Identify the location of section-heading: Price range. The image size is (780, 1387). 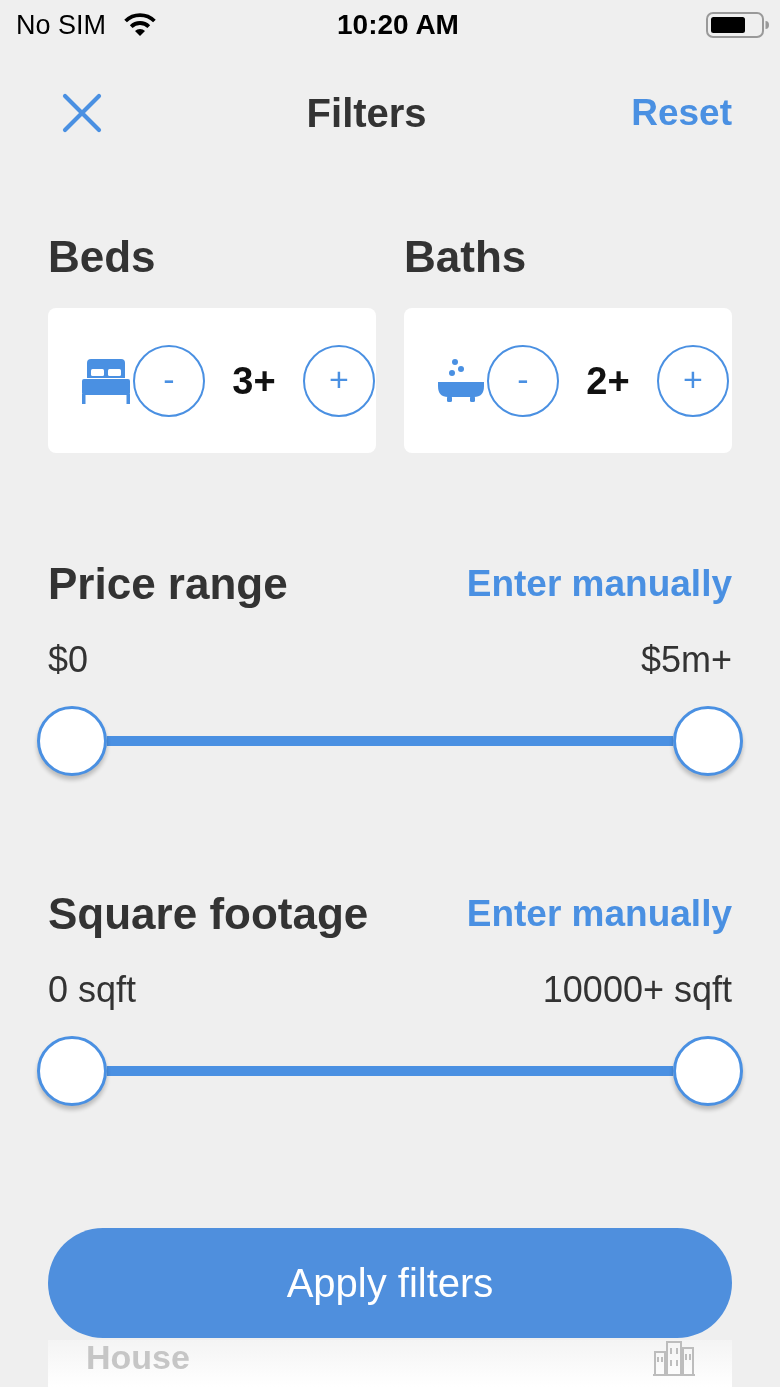
(168, 584).